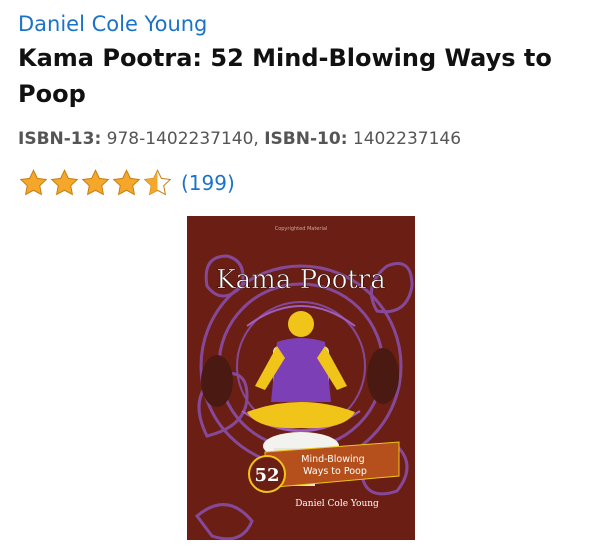 Image resolution: width=600 pixels, height=557 pixels. What do you see at coordinates (208, 183) in the screenshot?
I see `rating-count-link: (199)` at bounding box center [208, 183].